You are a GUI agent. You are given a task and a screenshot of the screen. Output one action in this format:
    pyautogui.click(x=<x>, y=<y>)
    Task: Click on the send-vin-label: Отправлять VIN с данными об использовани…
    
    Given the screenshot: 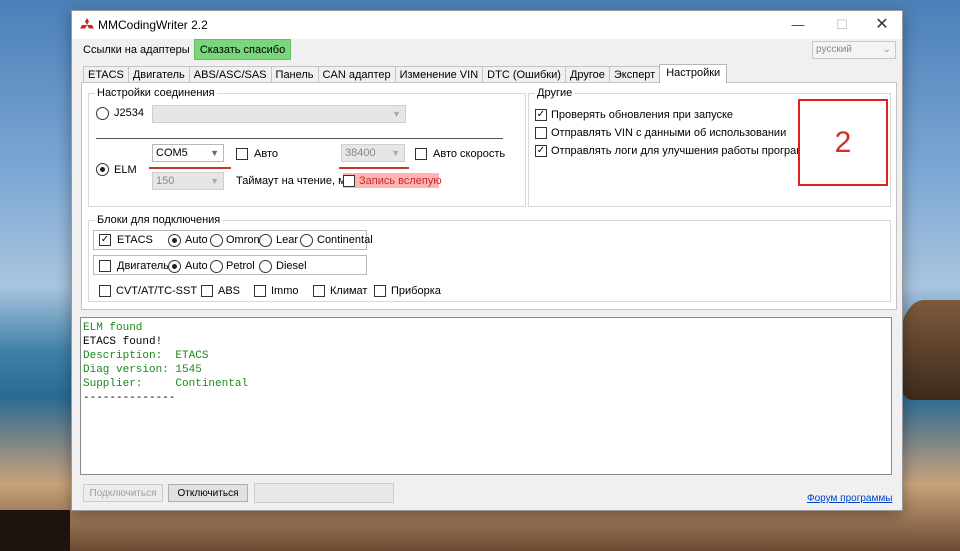 What is the action you would take?
    pyautogui.click(x=669, y=133)
    